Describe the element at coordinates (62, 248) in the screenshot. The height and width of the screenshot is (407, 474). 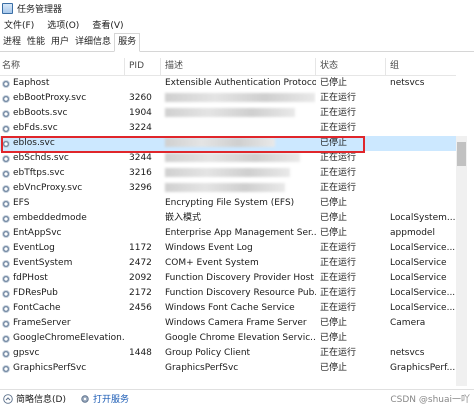
I see `service-name-cell: EventLog` at that location.